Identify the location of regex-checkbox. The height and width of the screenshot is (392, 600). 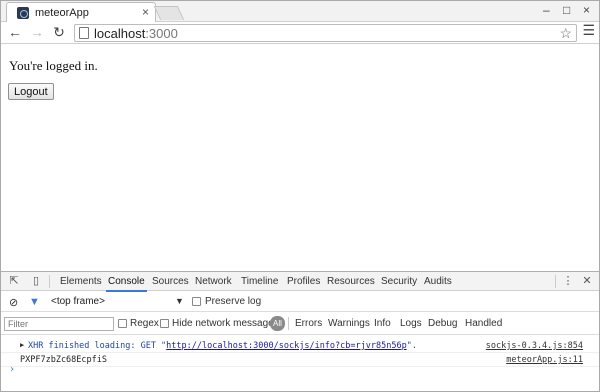
(122, 323).